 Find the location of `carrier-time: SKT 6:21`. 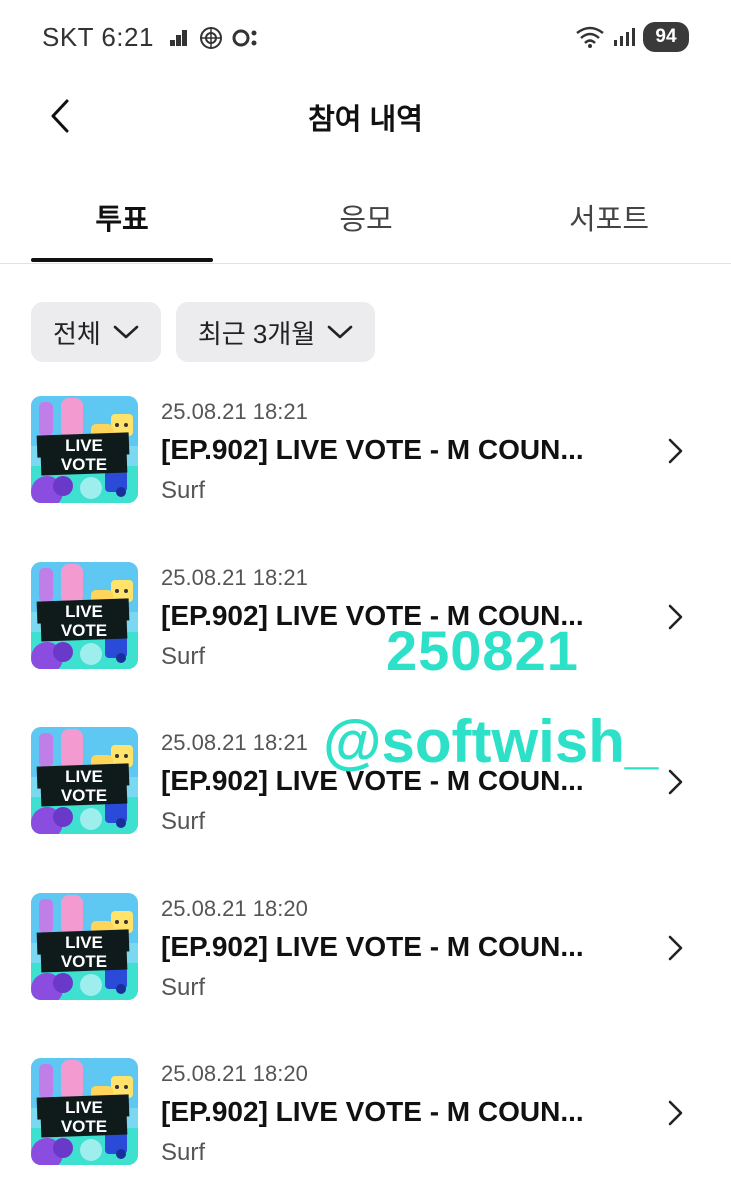

carrier-time: SKT 6:21 is located at coordinates (98, 37).